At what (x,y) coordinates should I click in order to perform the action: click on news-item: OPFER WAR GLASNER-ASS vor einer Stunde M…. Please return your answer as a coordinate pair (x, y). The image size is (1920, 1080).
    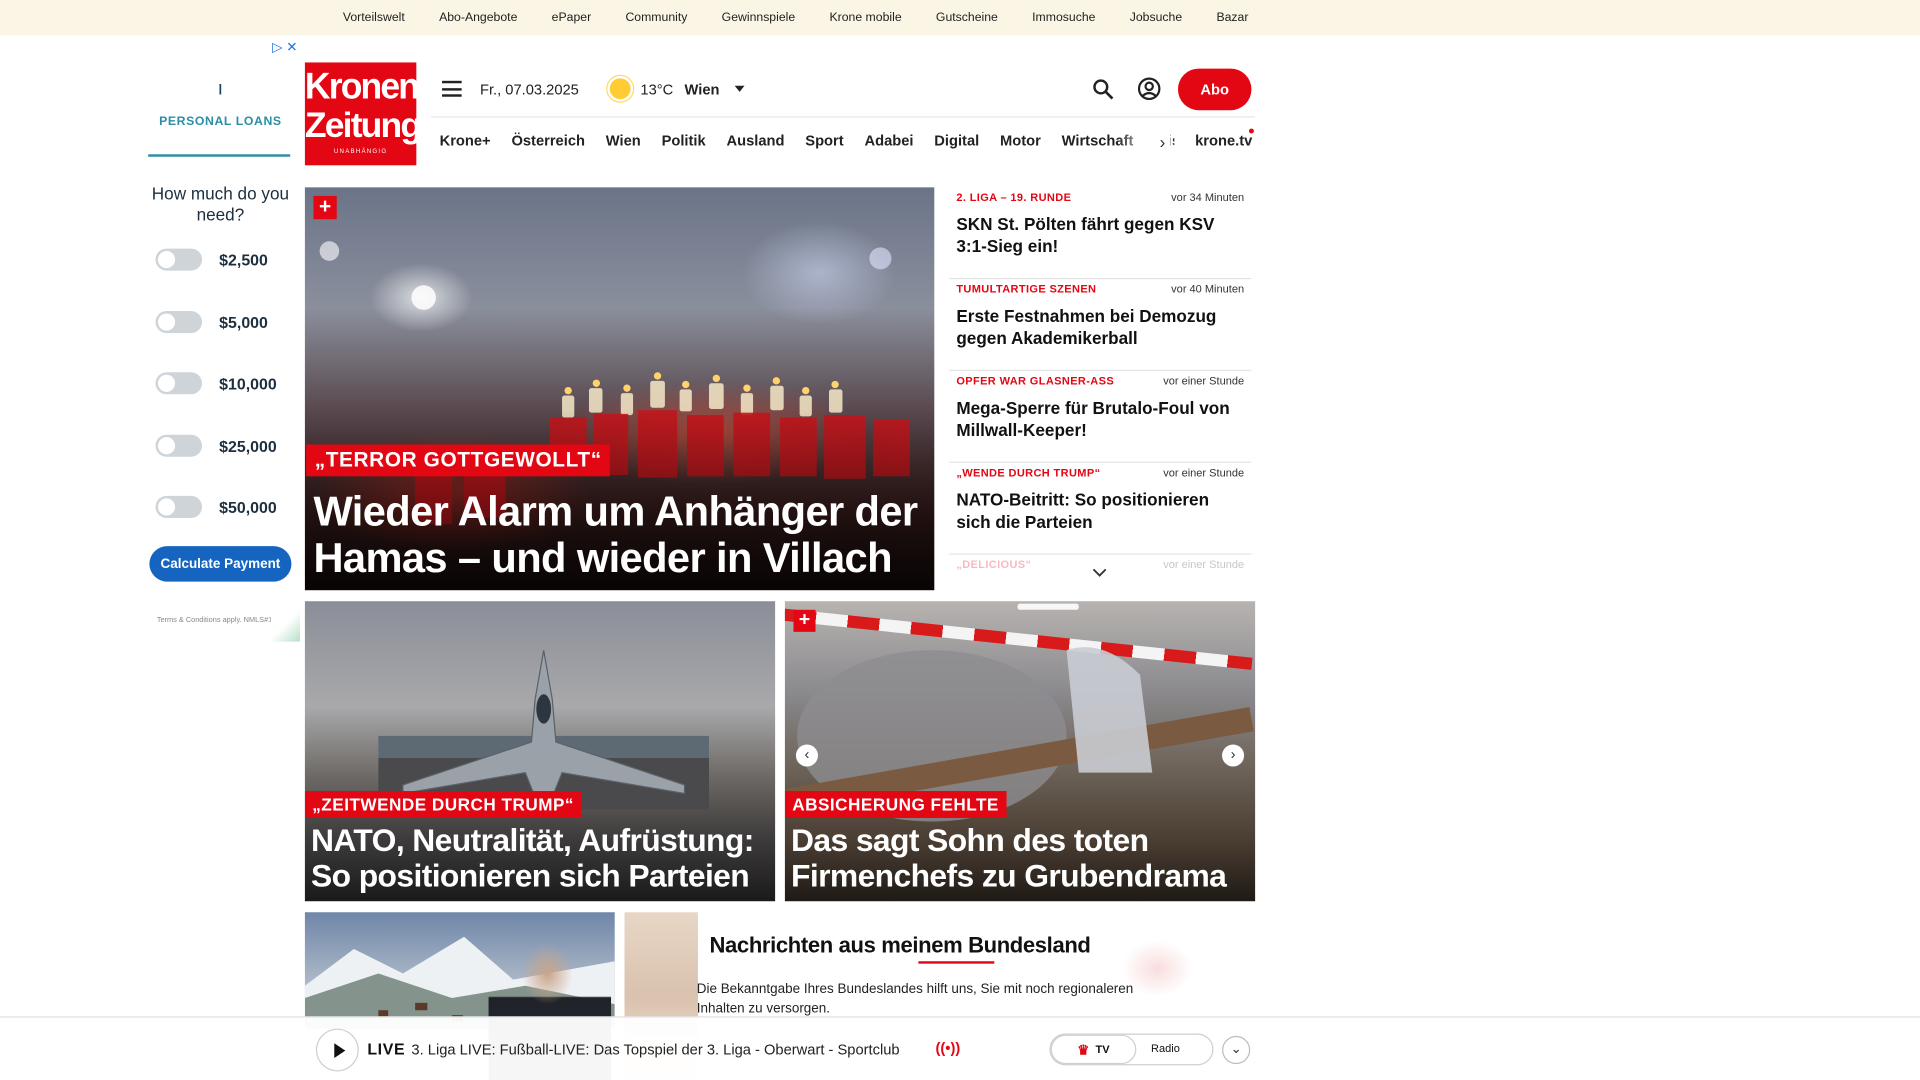
    Looking at the image, I should click on (1100, 417).